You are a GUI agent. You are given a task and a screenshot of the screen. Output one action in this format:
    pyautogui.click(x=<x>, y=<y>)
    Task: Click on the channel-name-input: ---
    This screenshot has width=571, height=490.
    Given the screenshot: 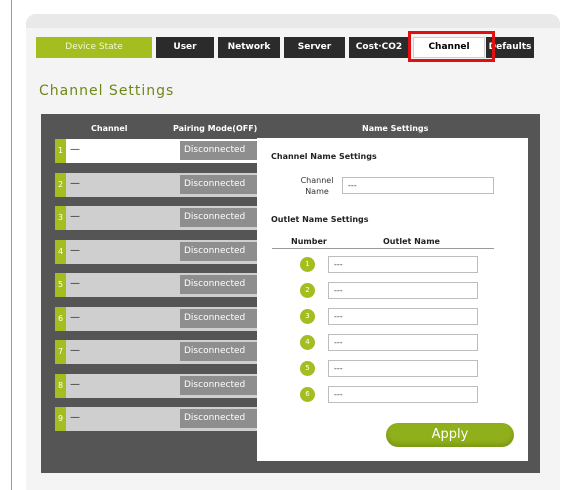 What is the action you would take?
    pyautogui.click(x=418, y=185)
    